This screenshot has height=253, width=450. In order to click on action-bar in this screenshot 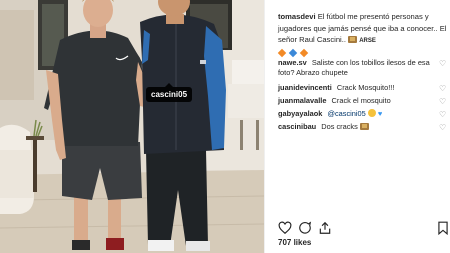, I will do `click(364, 228)`.